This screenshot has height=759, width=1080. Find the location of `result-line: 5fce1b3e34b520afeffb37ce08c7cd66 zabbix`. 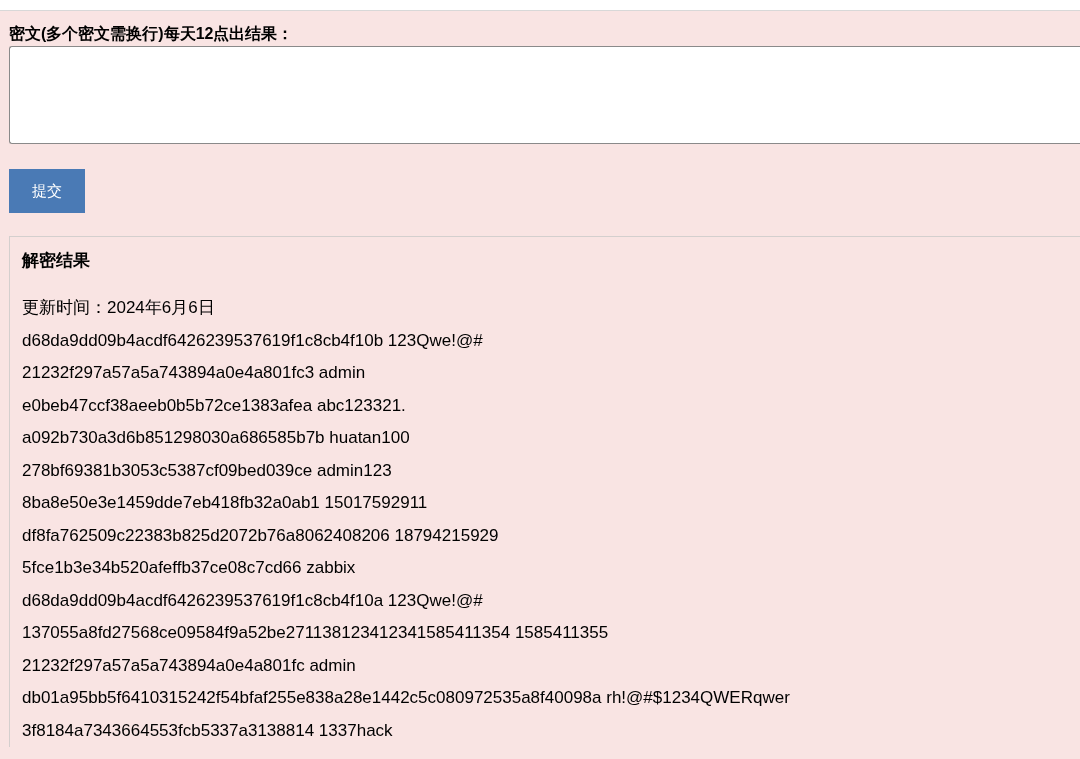

result-line: 5fce1b3e34b520afeffb37ce08c7cd66 zabbix is located at coordinates (189, 568).